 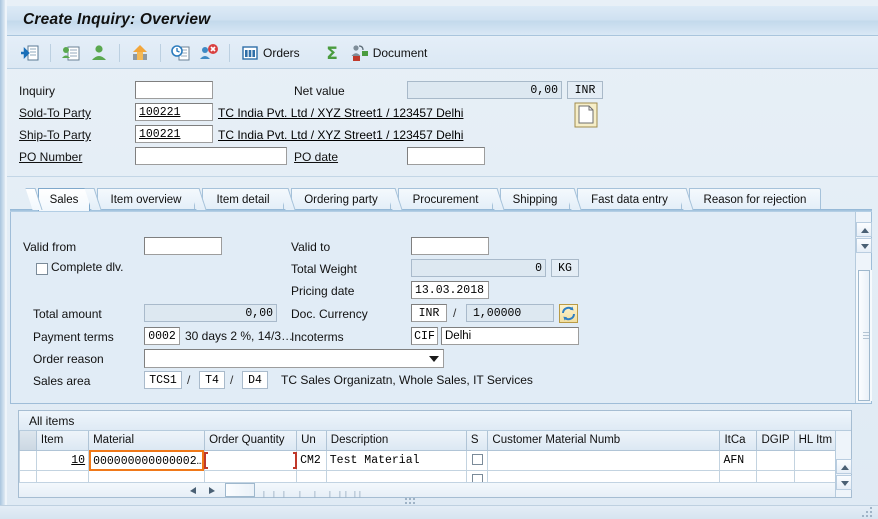 I want to click on table-horizontal-scrollbar, so click(x=427, y=490).